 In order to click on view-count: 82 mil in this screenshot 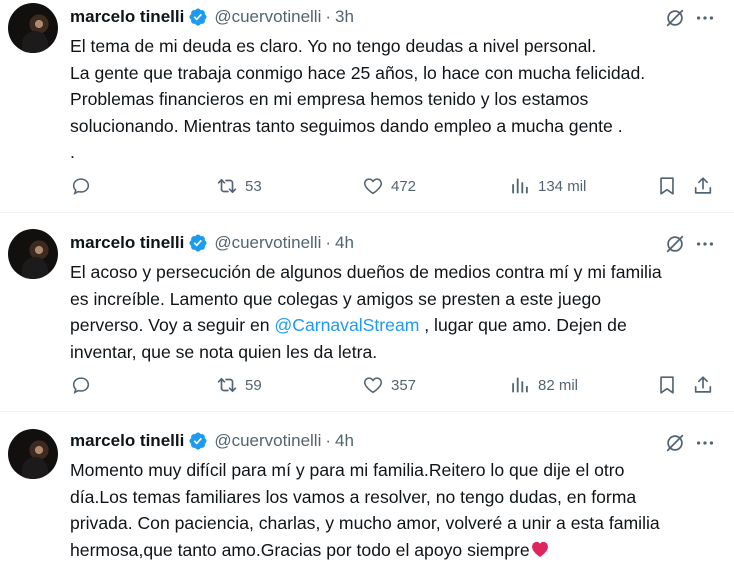, I will do `click(558, 385)`.